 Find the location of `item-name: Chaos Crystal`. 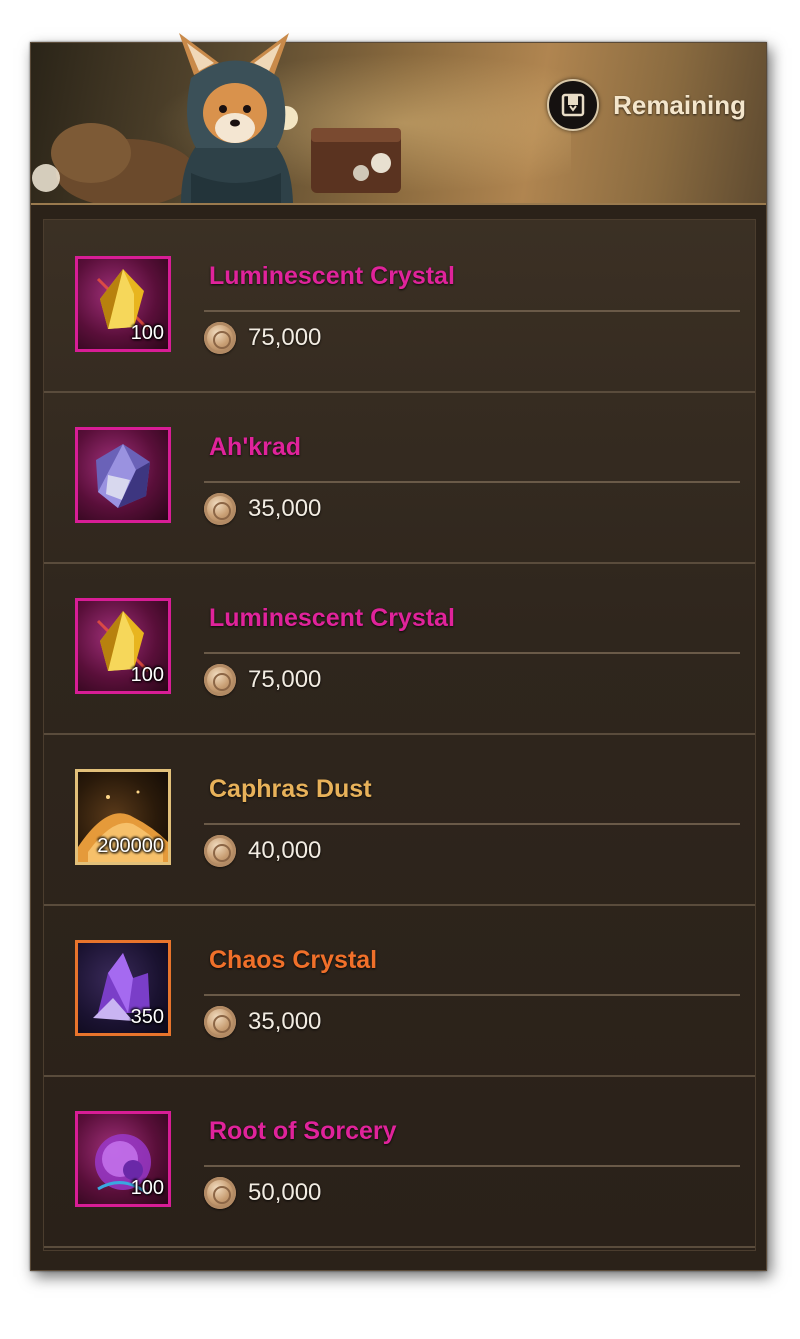

item-name: Chaos Crystal is located at coordinates (293, 960).